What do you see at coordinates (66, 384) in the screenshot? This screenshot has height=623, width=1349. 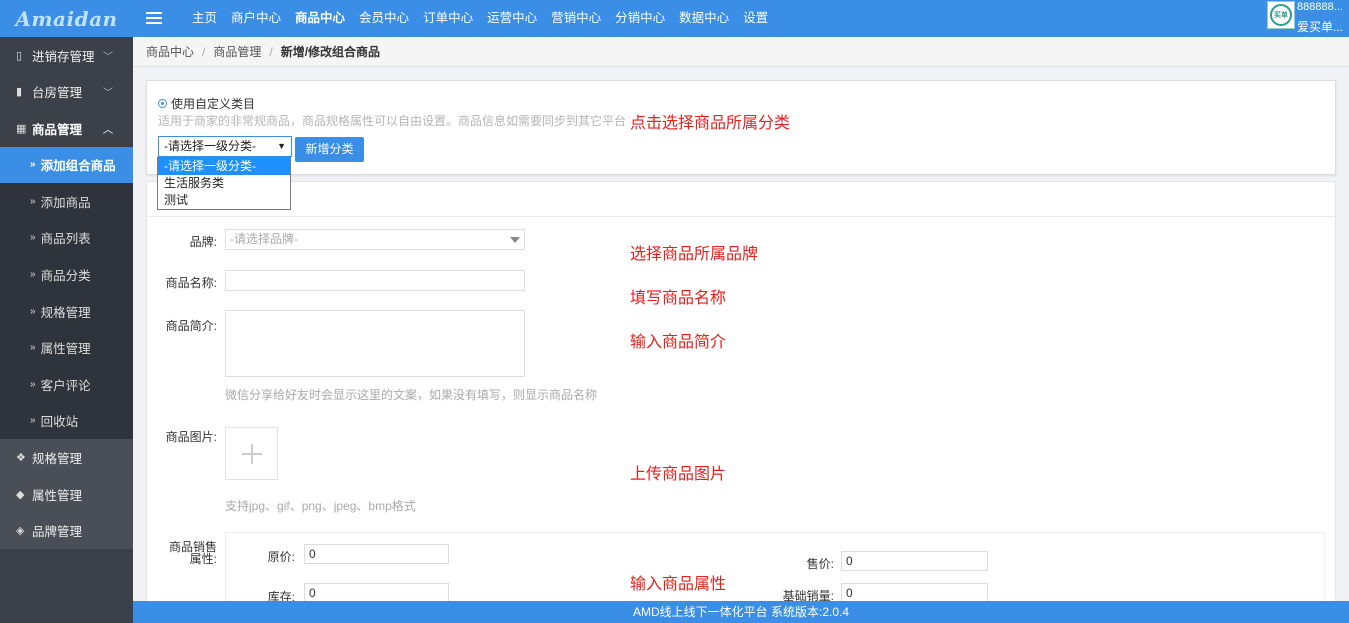 I see `sidebar-item-reviews: » 客户评论` at bounding box center [66, 384].